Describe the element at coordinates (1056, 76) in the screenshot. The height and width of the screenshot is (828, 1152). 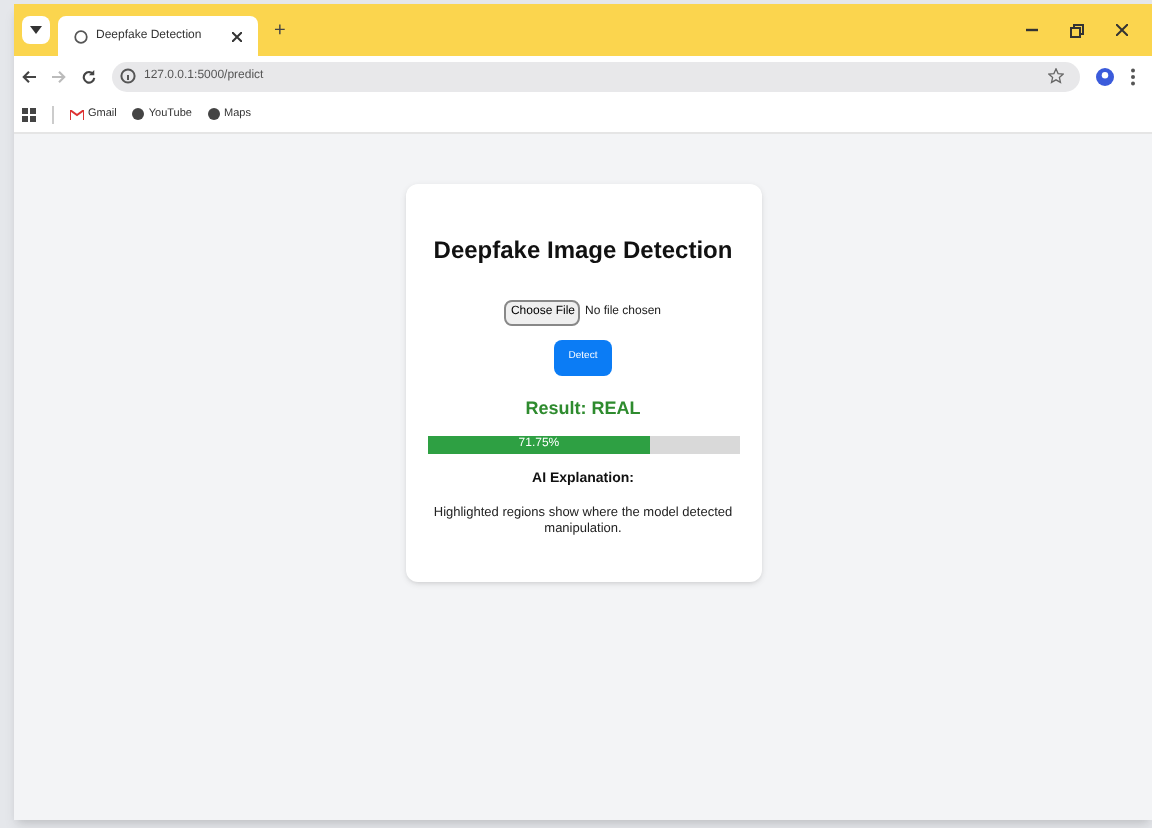
I see `star-icon` at that location.